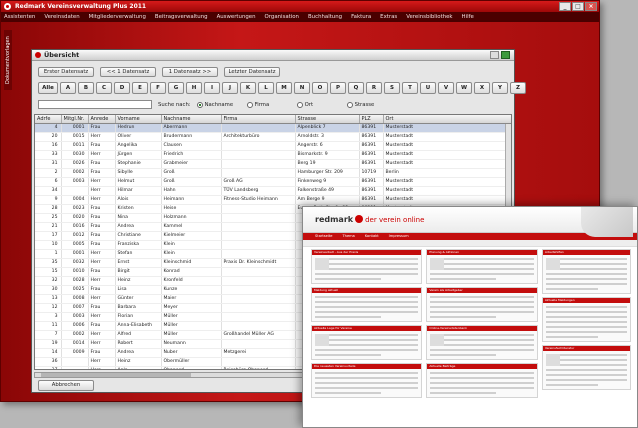 This screenshot has height=428, width=638. I want to click on letter-x-button: X, so click(482, 88).